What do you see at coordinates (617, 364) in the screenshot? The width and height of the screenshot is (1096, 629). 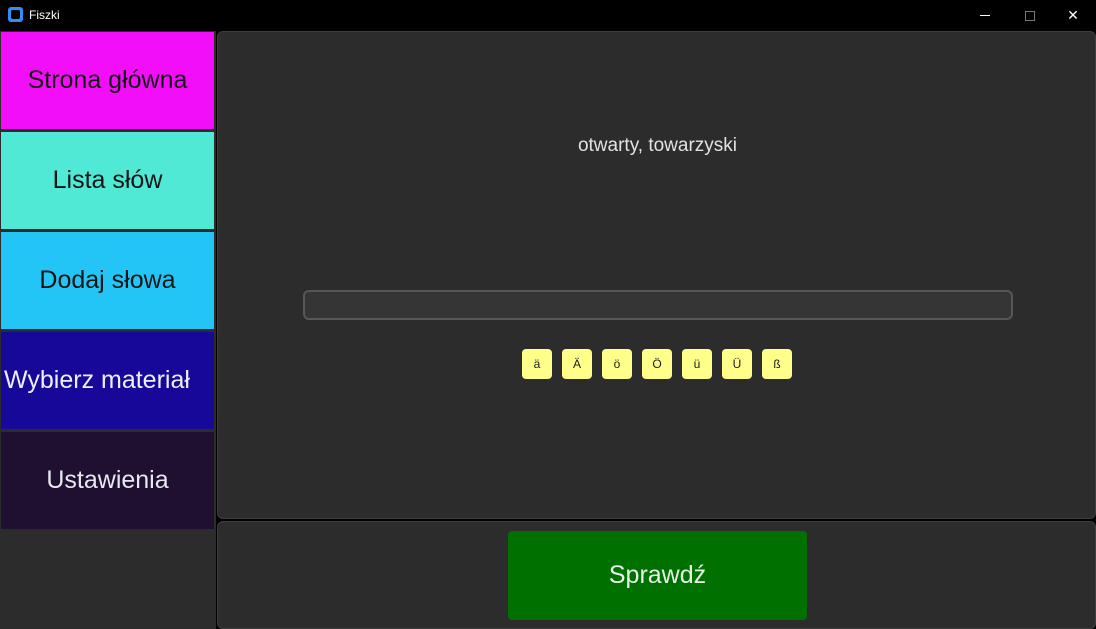 I see `char-button-o-umlaut: ö` at bounding box center [617, 364].